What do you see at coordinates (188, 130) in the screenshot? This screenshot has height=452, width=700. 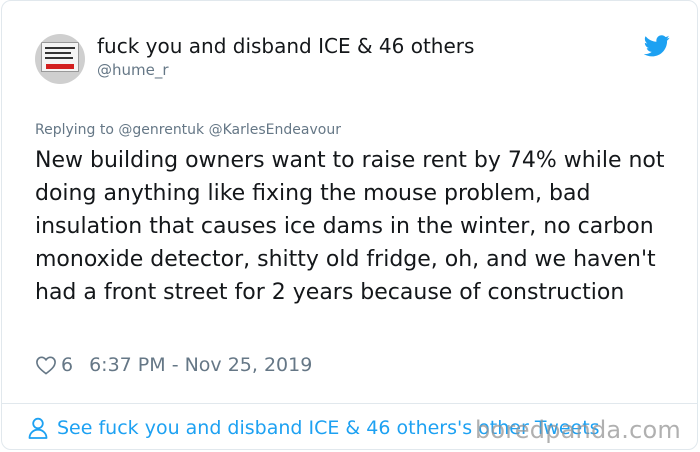 I see `replying-to: Replying to @genrentuk @KarlesEndeavour` at bounding box center [188, 130].